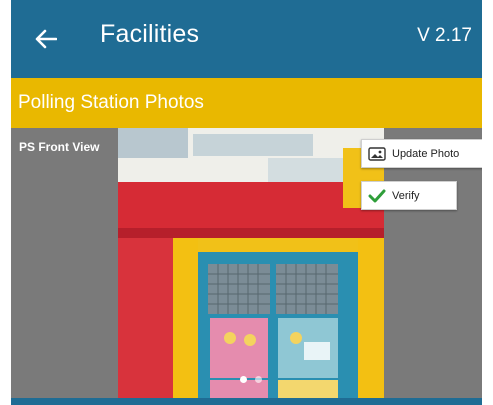 The image size is (493, 405). I want to click on carousel-indicator, so click(251, 379).